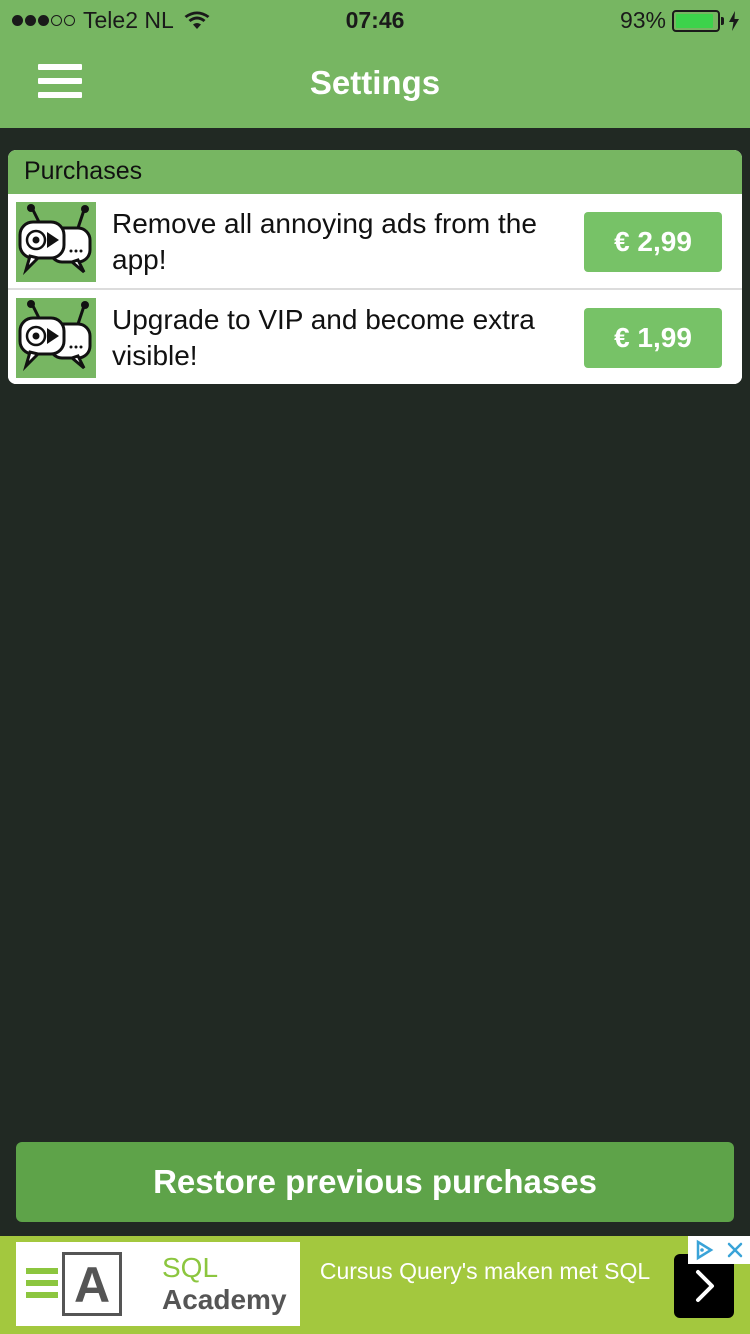  What do you see at coordinates (324, 241) in the screenshot?
I see `purchase-item-label: Remove all annoying ads from the app!` at bounding box center [324, 241].